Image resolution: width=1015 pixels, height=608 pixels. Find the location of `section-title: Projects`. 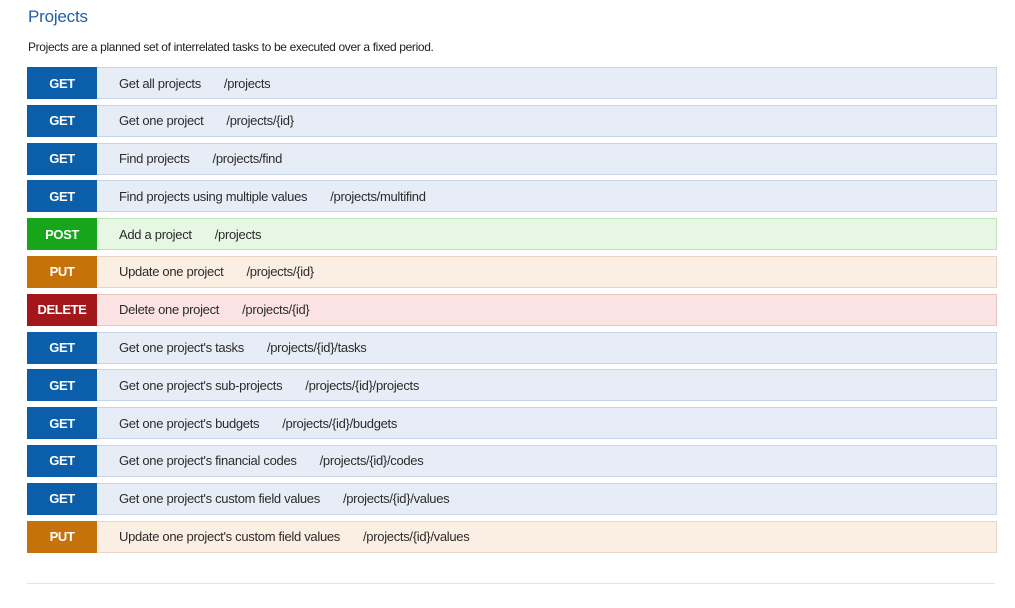

section-title: Projects is located at coordinates (58, 17).